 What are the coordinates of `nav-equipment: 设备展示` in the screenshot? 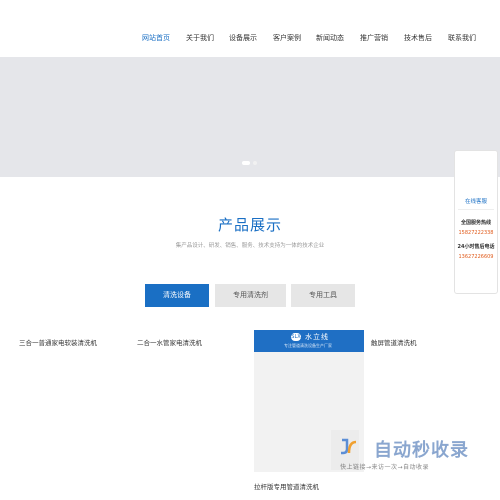 It's located at (243, 38).